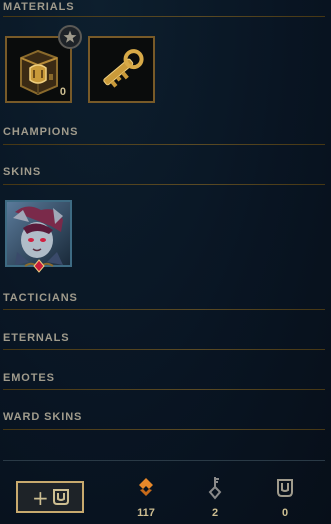 This screenshot has height=524, width=331. Describe the element at coordinates (61, 497) in the screenshot. I see `chest-icon` at that location.